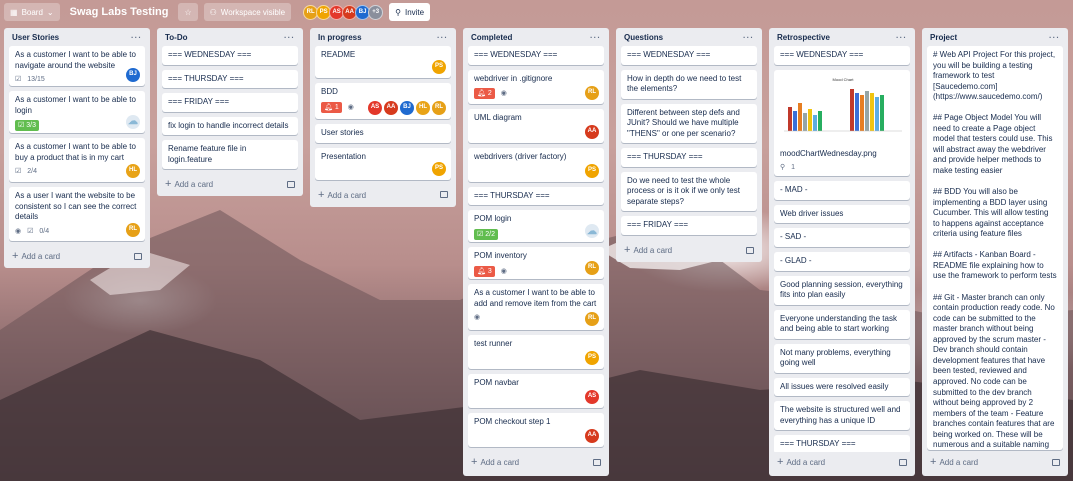 This screenshot has width=1073, height=481. Describe the element at coordinates (383, 101) in the screenshot. I see `card: BDD 🔔︎ 1 ◉ AS AA BJ HL RL` at that location.